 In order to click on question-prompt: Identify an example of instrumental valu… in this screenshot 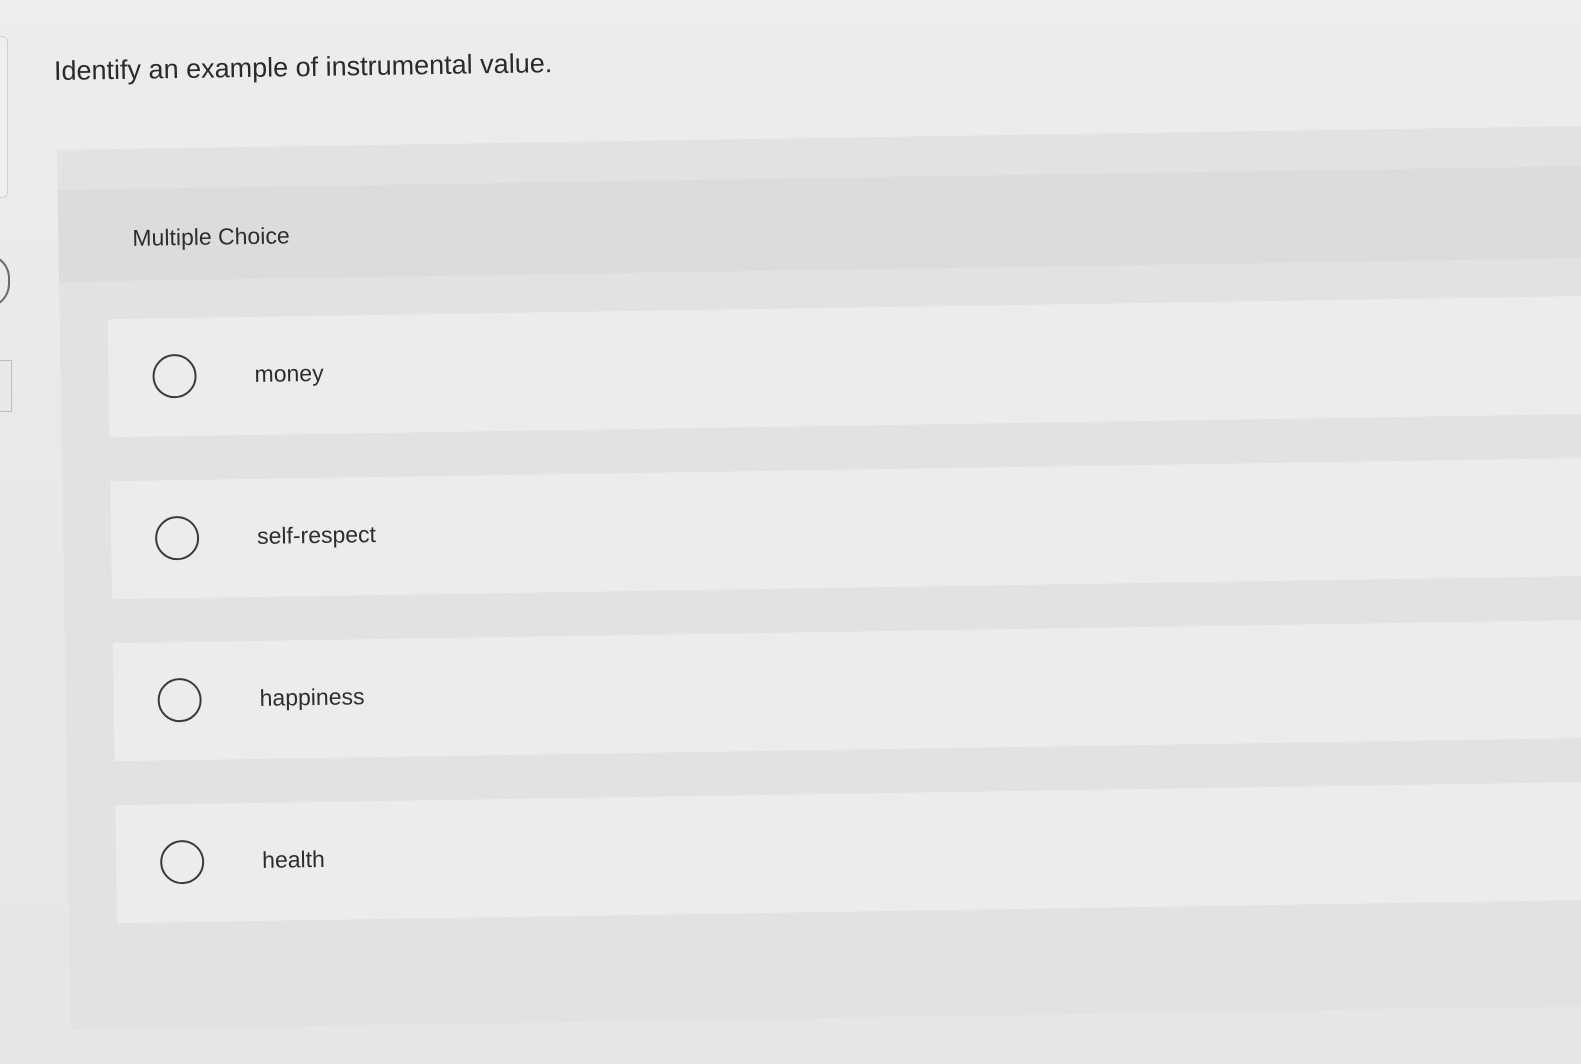, I will do `click(303, 67)`.